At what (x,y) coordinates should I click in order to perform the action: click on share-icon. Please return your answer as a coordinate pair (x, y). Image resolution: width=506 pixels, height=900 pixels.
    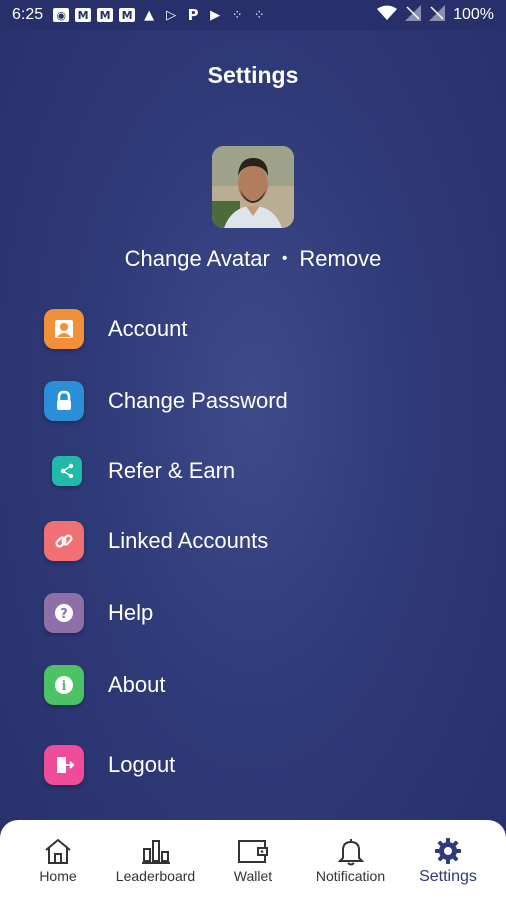
    Looking at the image, I should click on (67, 471).